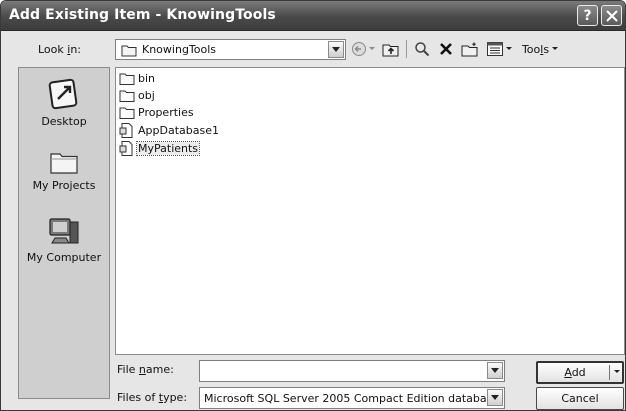 This screenshot has height=411, width=626. I want to click on files-of-type-dropdown-arrow, so click(495, 397).